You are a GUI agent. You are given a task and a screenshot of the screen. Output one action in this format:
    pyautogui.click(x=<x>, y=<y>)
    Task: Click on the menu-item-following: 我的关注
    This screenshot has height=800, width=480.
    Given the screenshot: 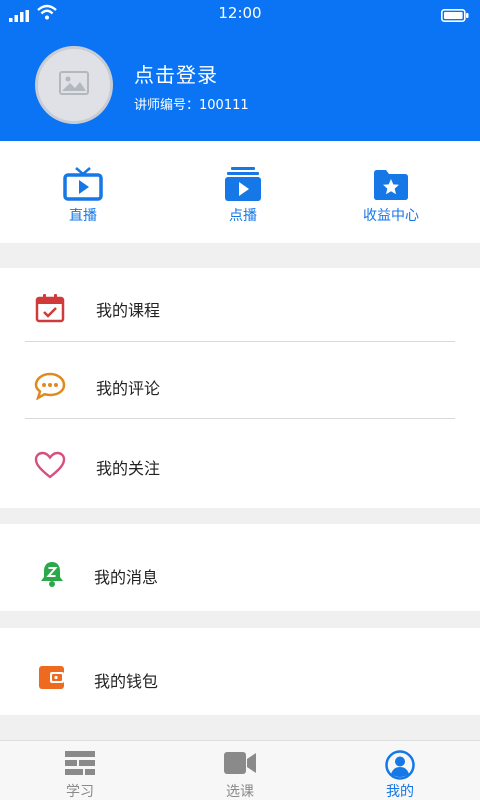 What is the action you would take?
    pyautogui.click(x=240, y=463)
    